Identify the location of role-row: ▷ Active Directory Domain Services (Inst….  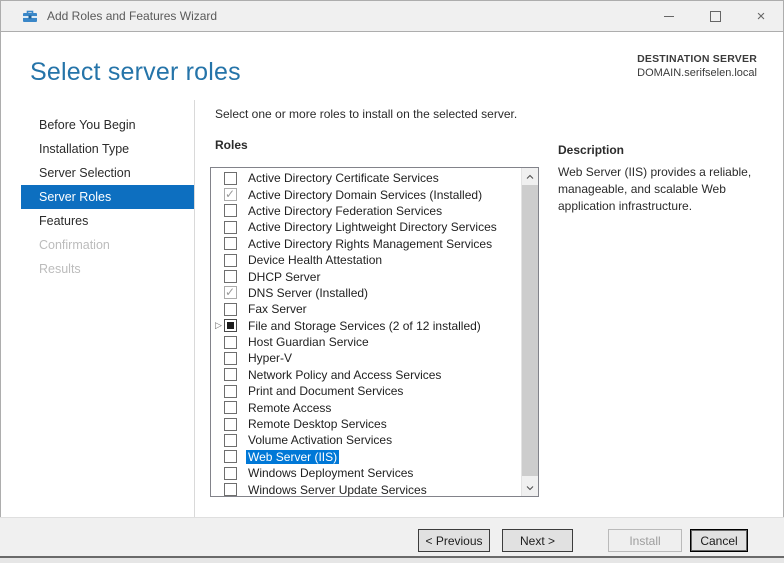
(366, 194).